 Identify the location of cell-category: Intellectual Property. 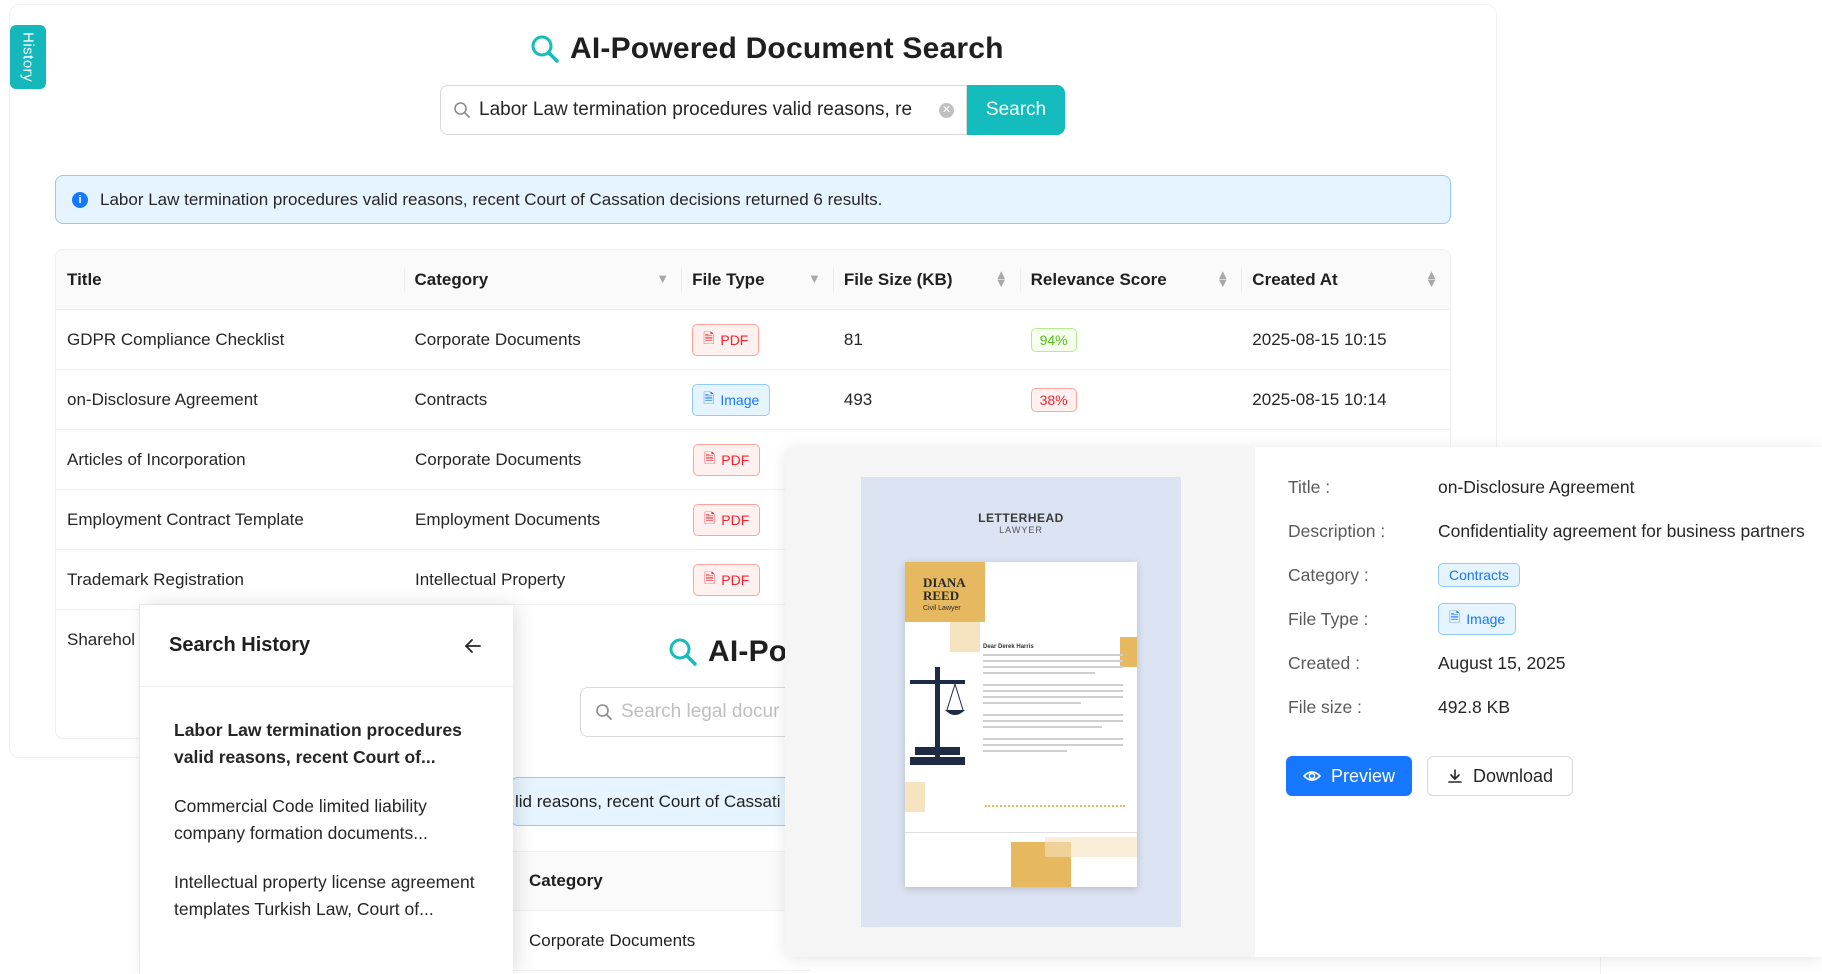
(490, 579).